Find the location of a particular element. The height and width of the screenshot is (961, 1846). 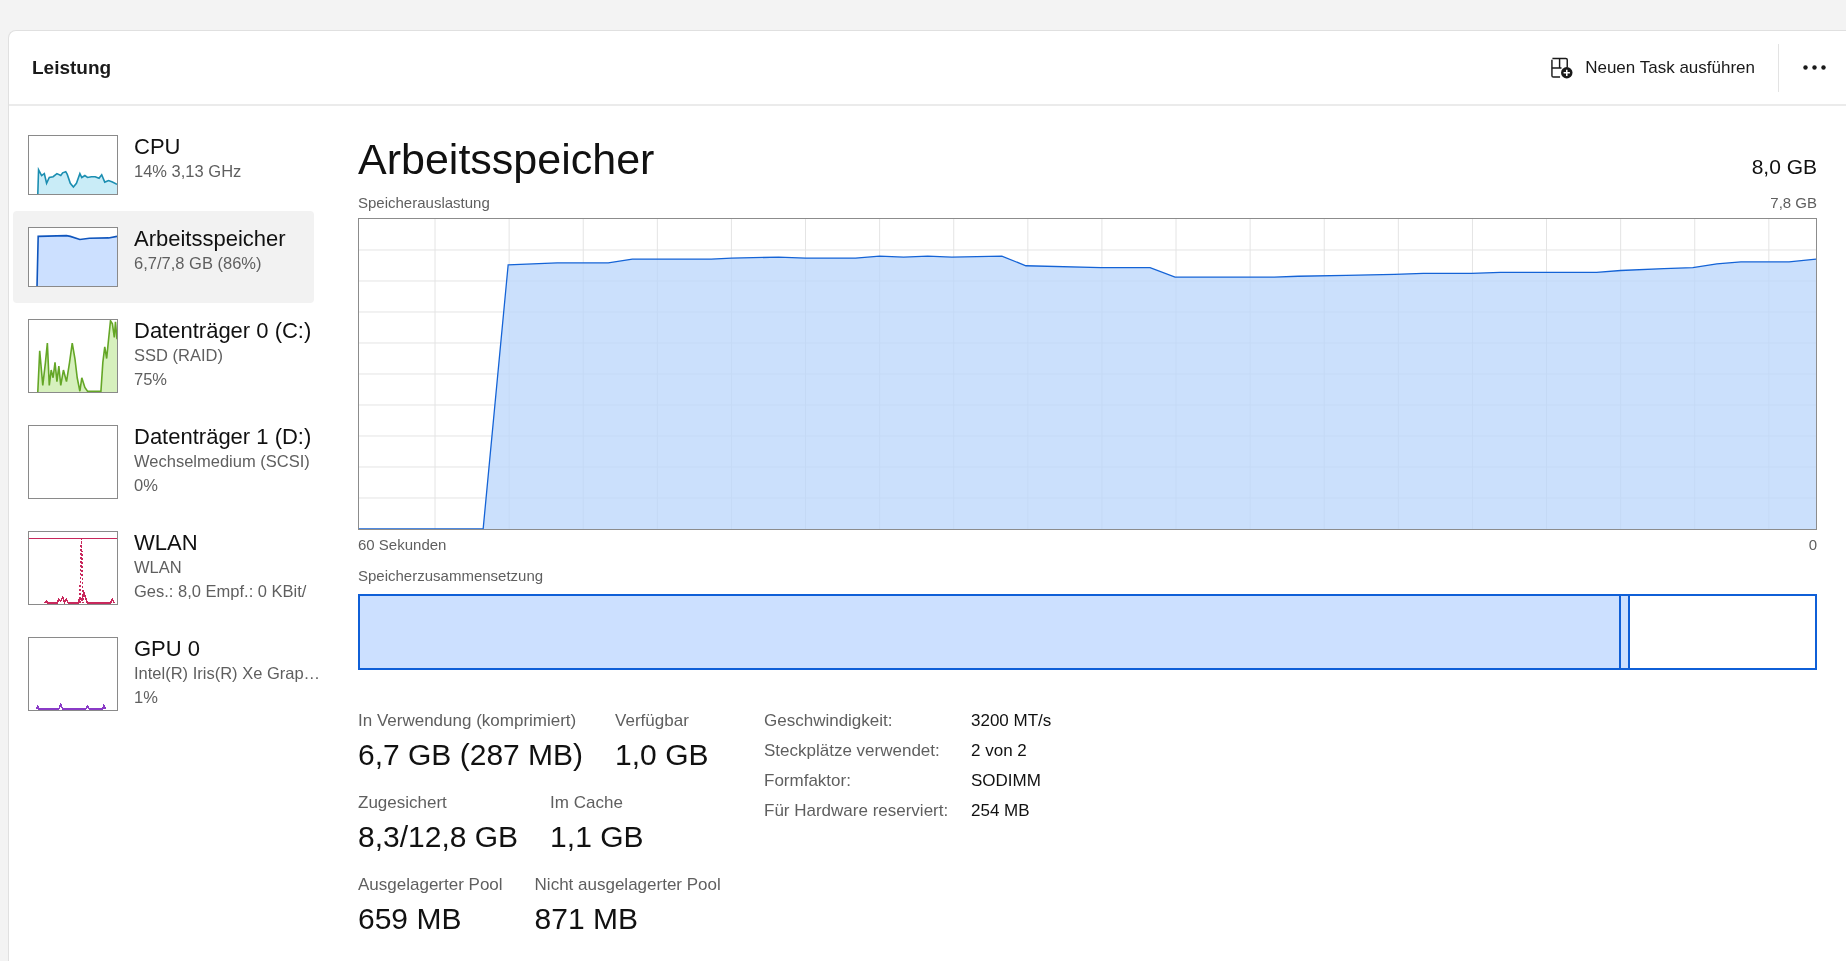

stat-value: 6,7 GB (287 MB) is located at coordinates (471, 755).